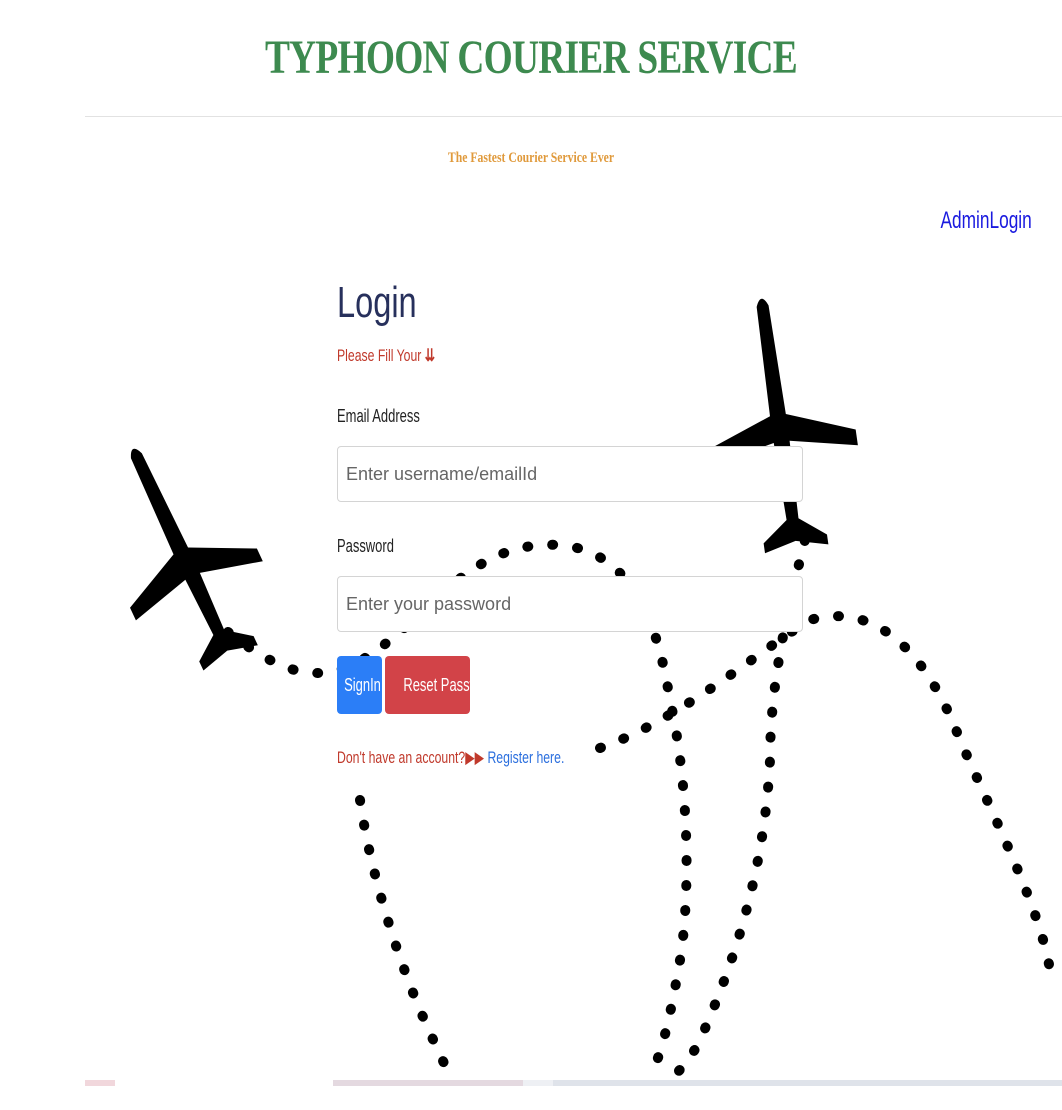  Describe the element at coordinates (570, 474) in the screenshot. I see `email-input` at that location.